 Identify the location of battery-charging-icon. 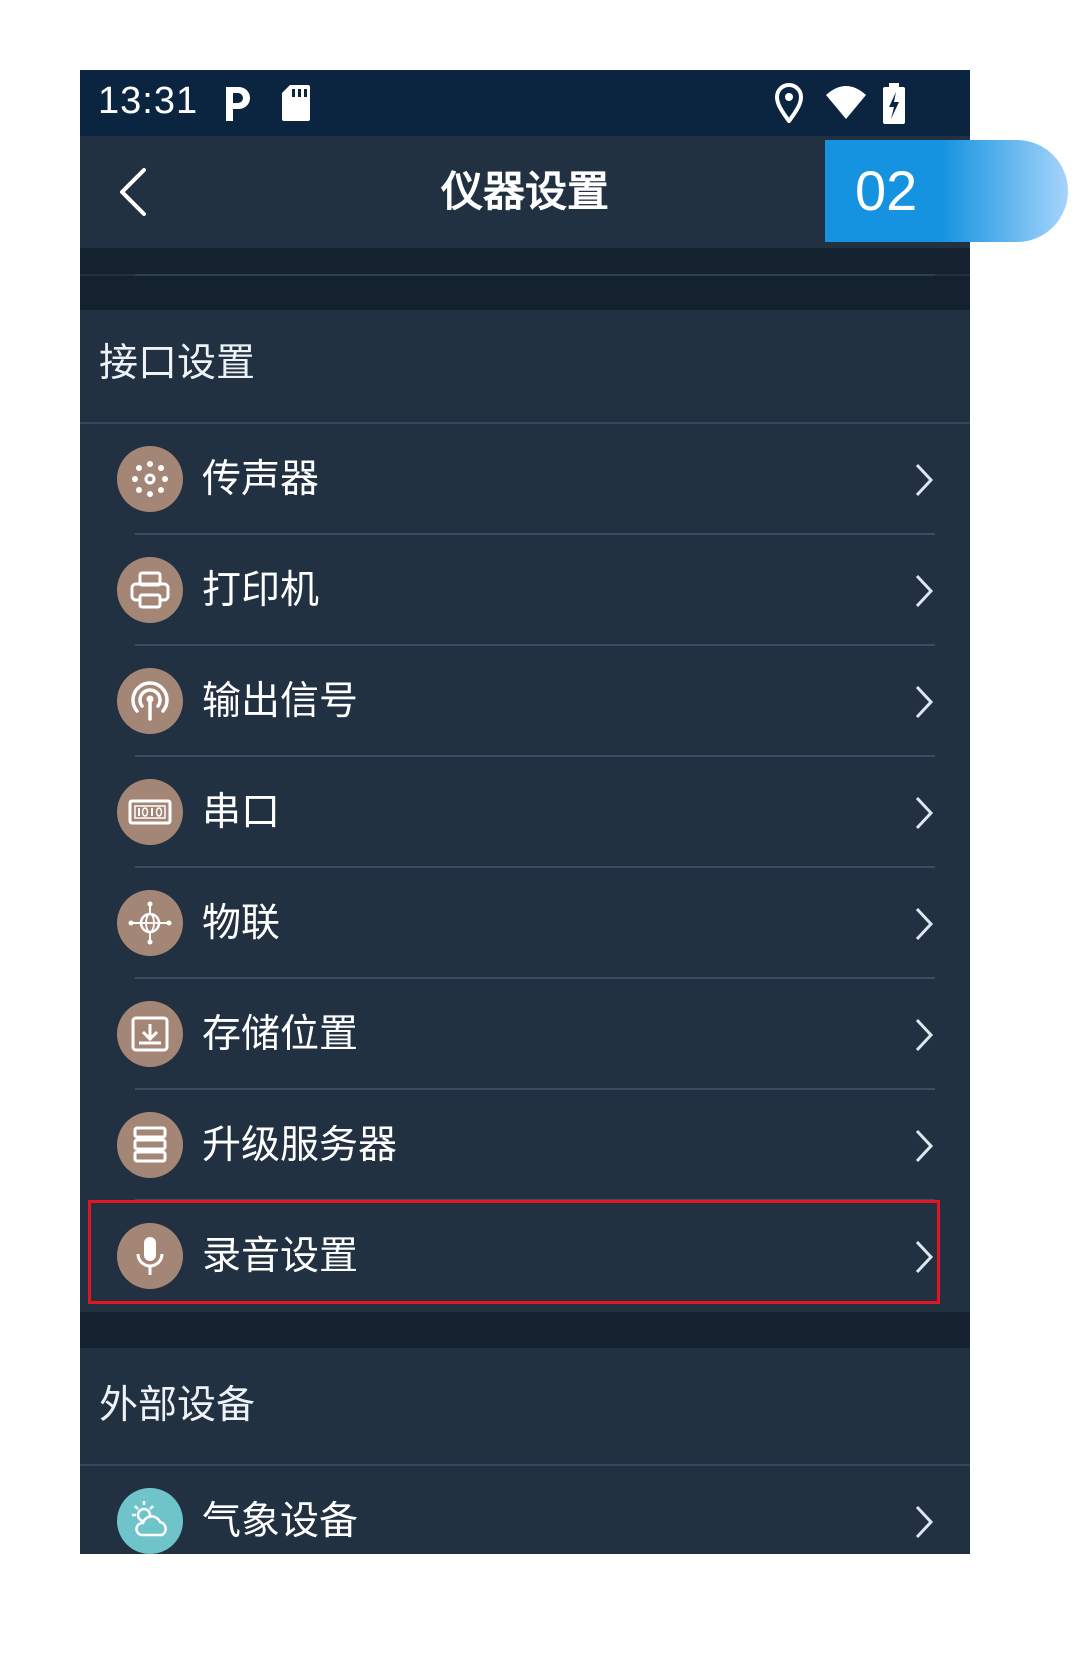
(894, 106).